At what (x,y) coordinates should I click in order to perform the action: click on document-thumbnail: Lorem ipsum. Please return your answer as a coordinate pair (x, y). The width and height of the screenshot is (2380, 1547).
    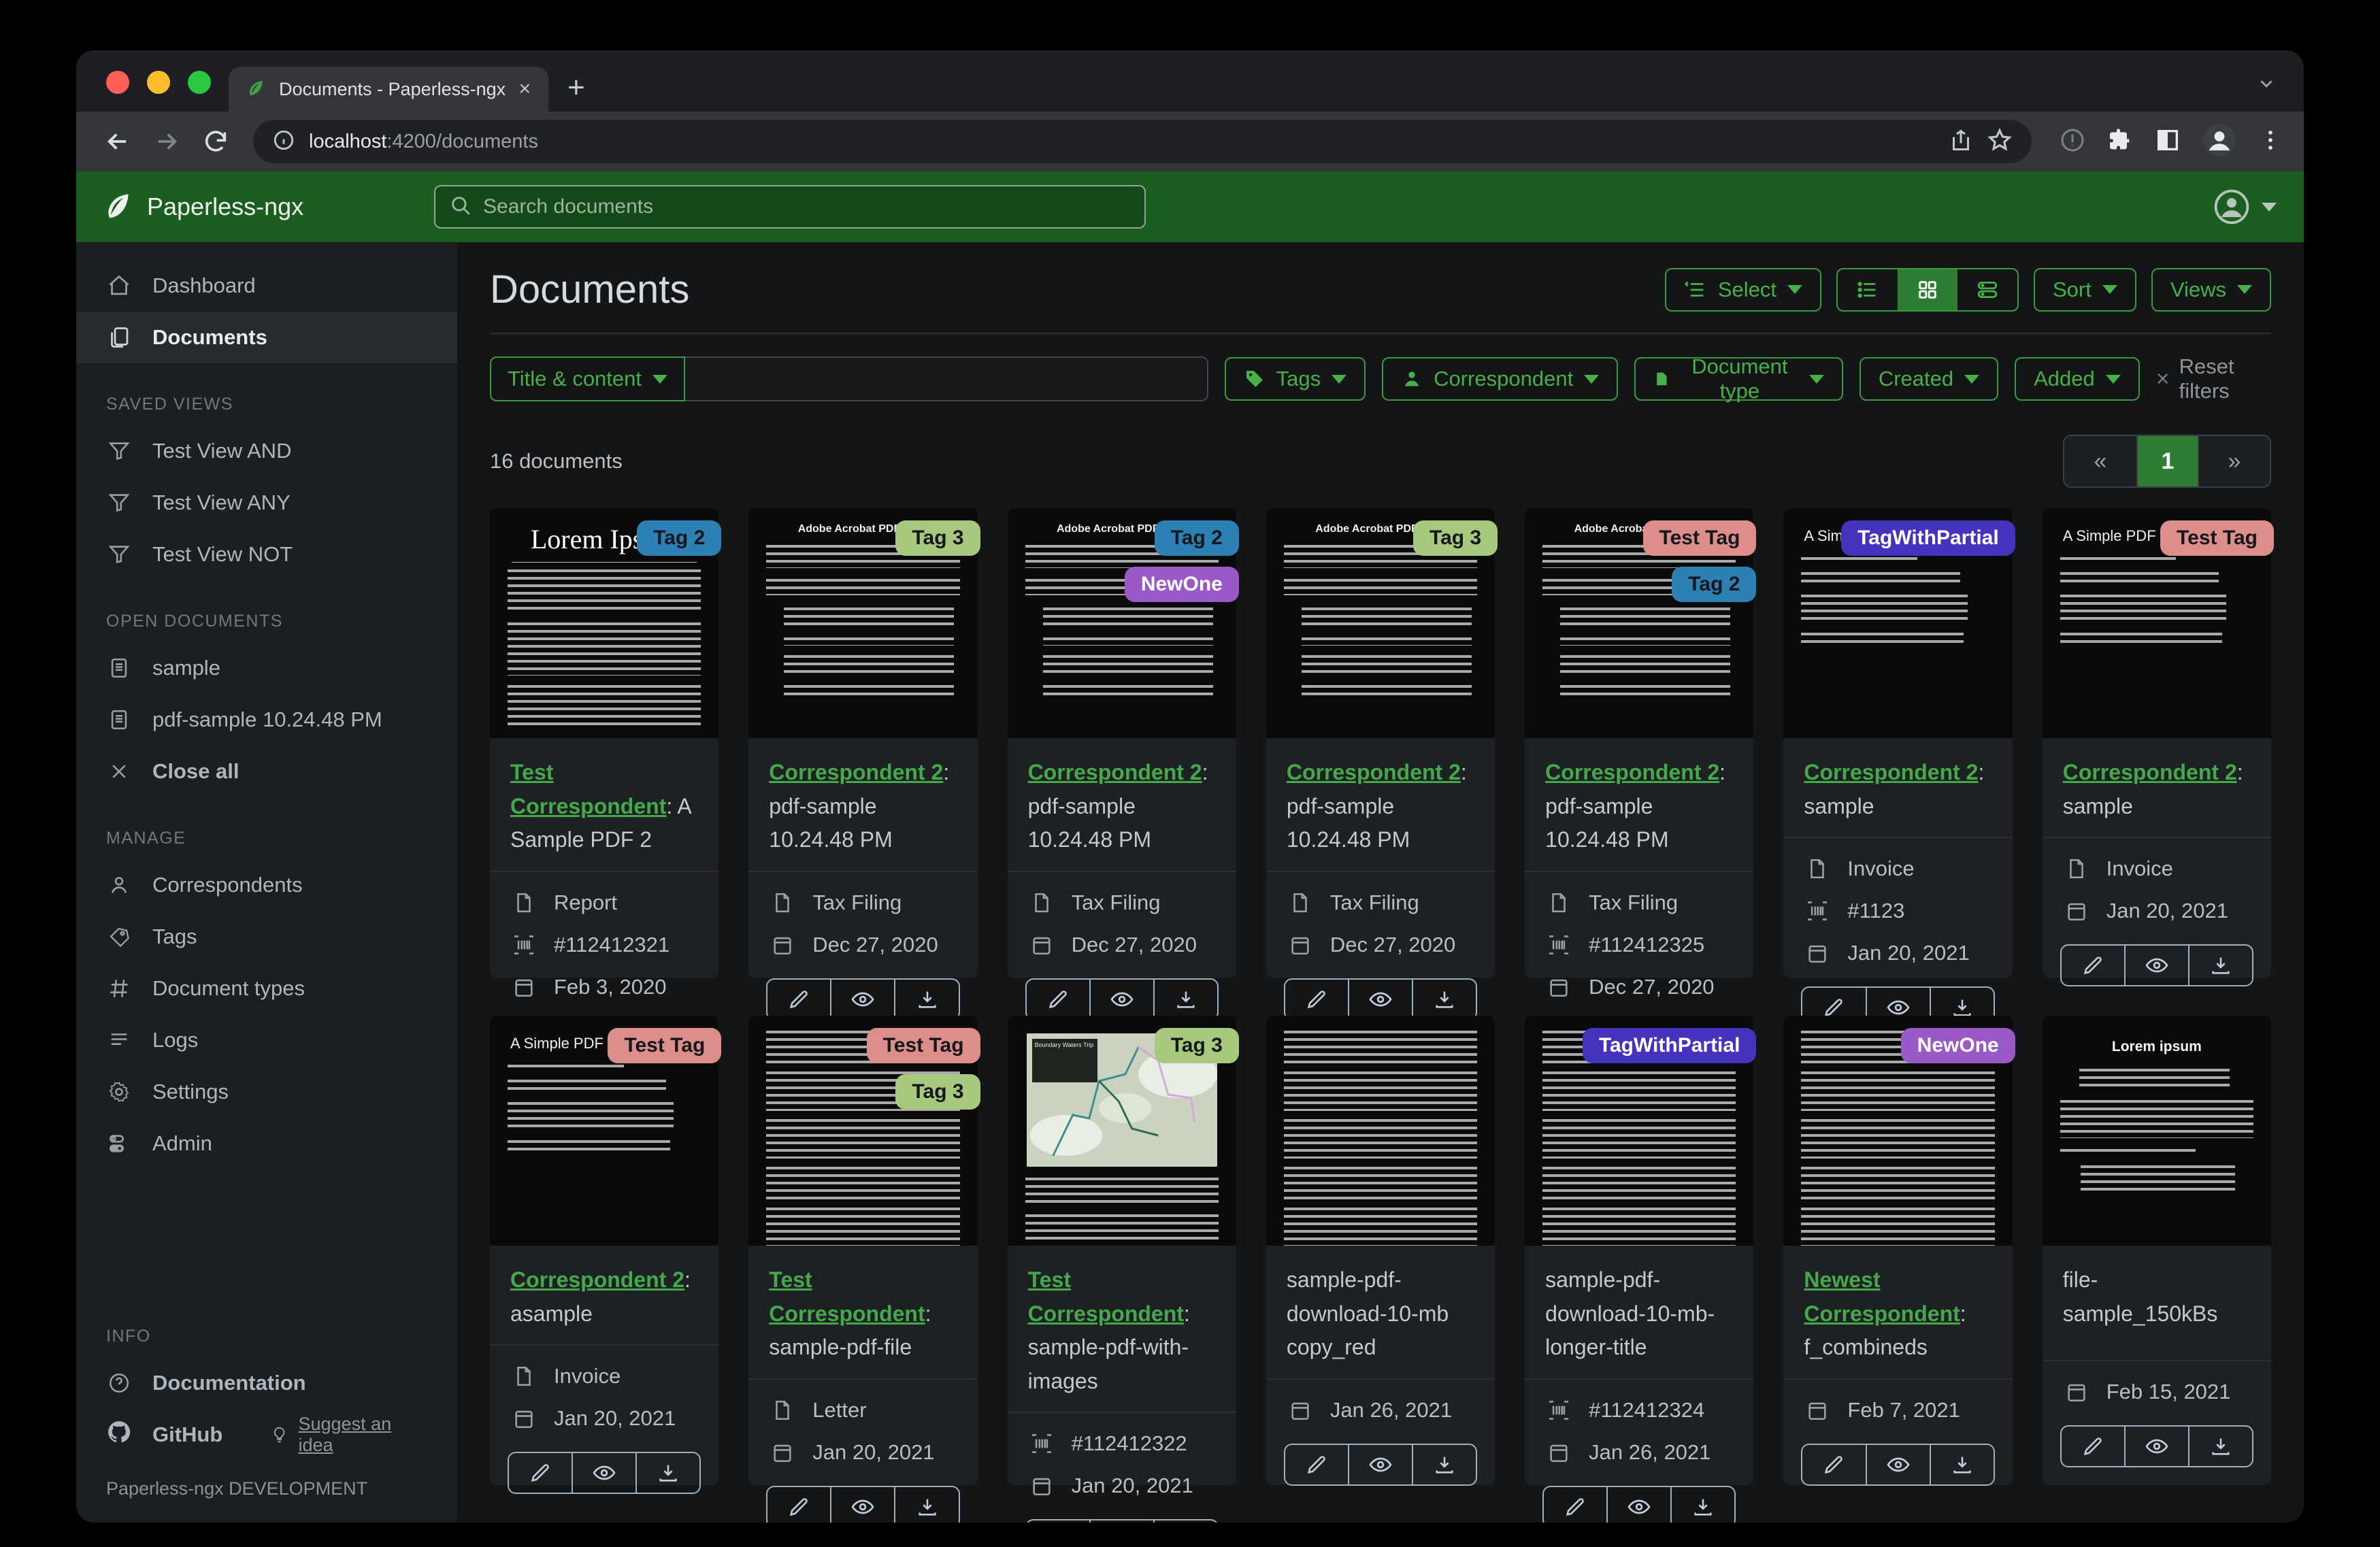
    Looking at the image, I should click on (2156, 1131).